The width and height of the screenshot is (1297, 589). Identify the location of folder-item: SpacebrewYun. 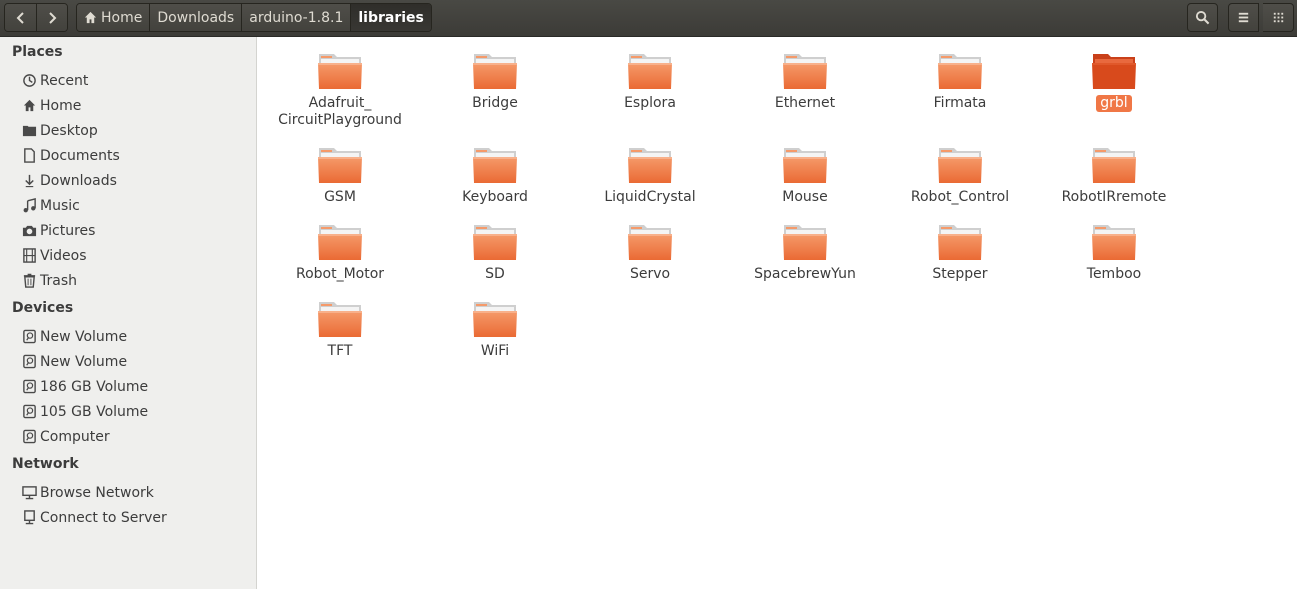
(805, 252).